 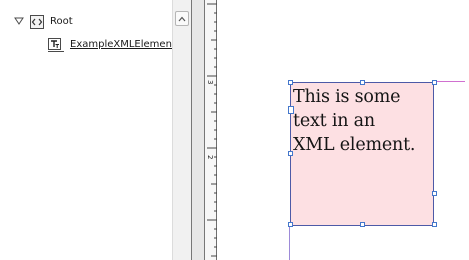 I want to click on vertical-ruler: 3 2, so click(x=211, y=130).